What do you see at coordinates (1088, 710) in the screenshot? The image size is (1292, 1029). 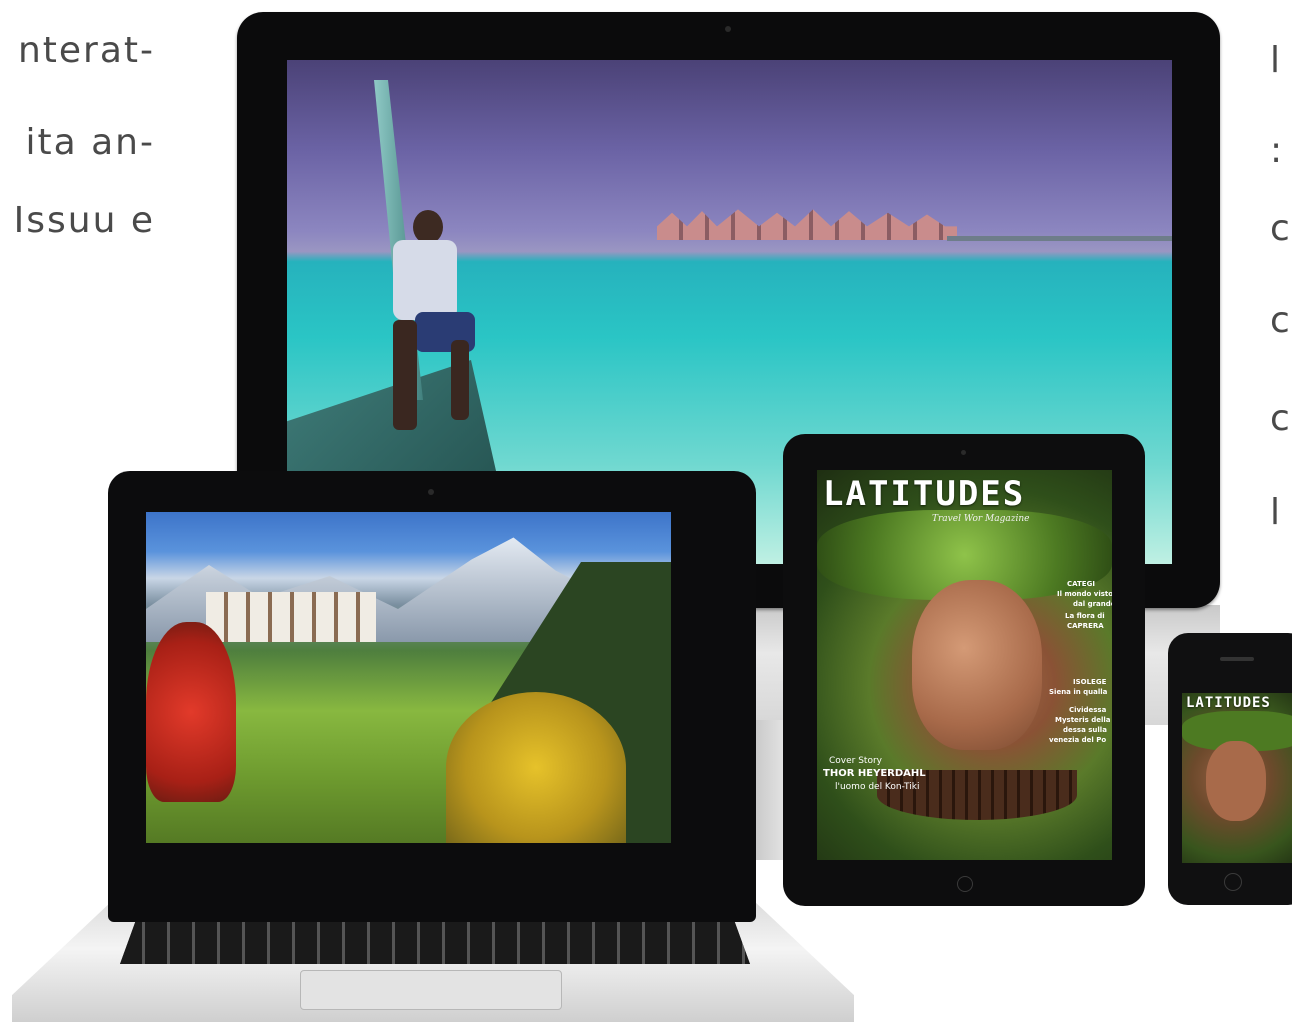 I see `cover-line: Cividessa` at bounding box center [1088, 710].